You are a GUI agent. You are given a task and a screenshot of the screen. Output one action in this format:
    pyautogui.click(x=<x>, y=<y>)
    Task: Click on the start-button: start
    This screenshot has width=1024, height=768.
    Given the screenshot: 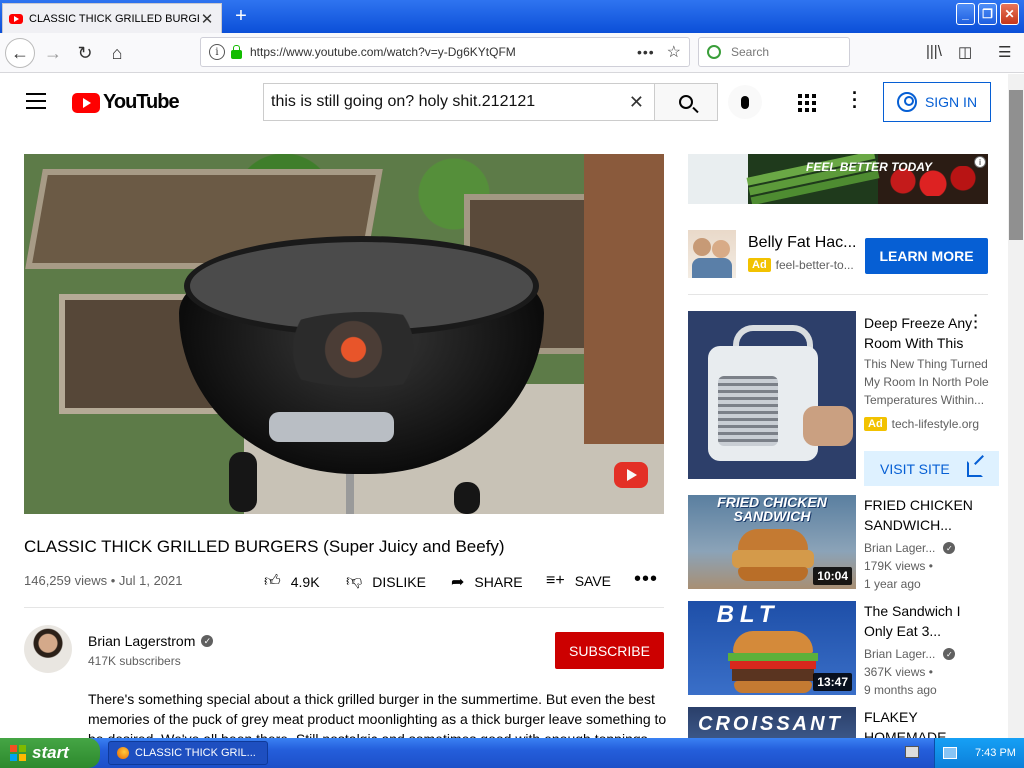 What is the action you would take?
    pyautogui.click(x=50, y=753)
    